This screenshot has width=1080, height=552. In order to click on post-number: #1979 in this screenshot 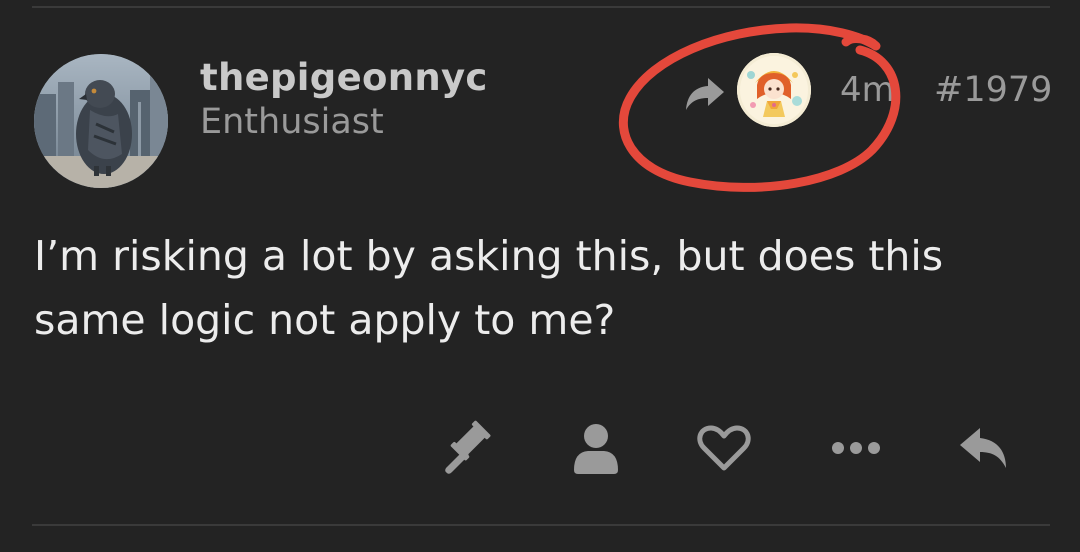, I will do `click(993, 90)`.